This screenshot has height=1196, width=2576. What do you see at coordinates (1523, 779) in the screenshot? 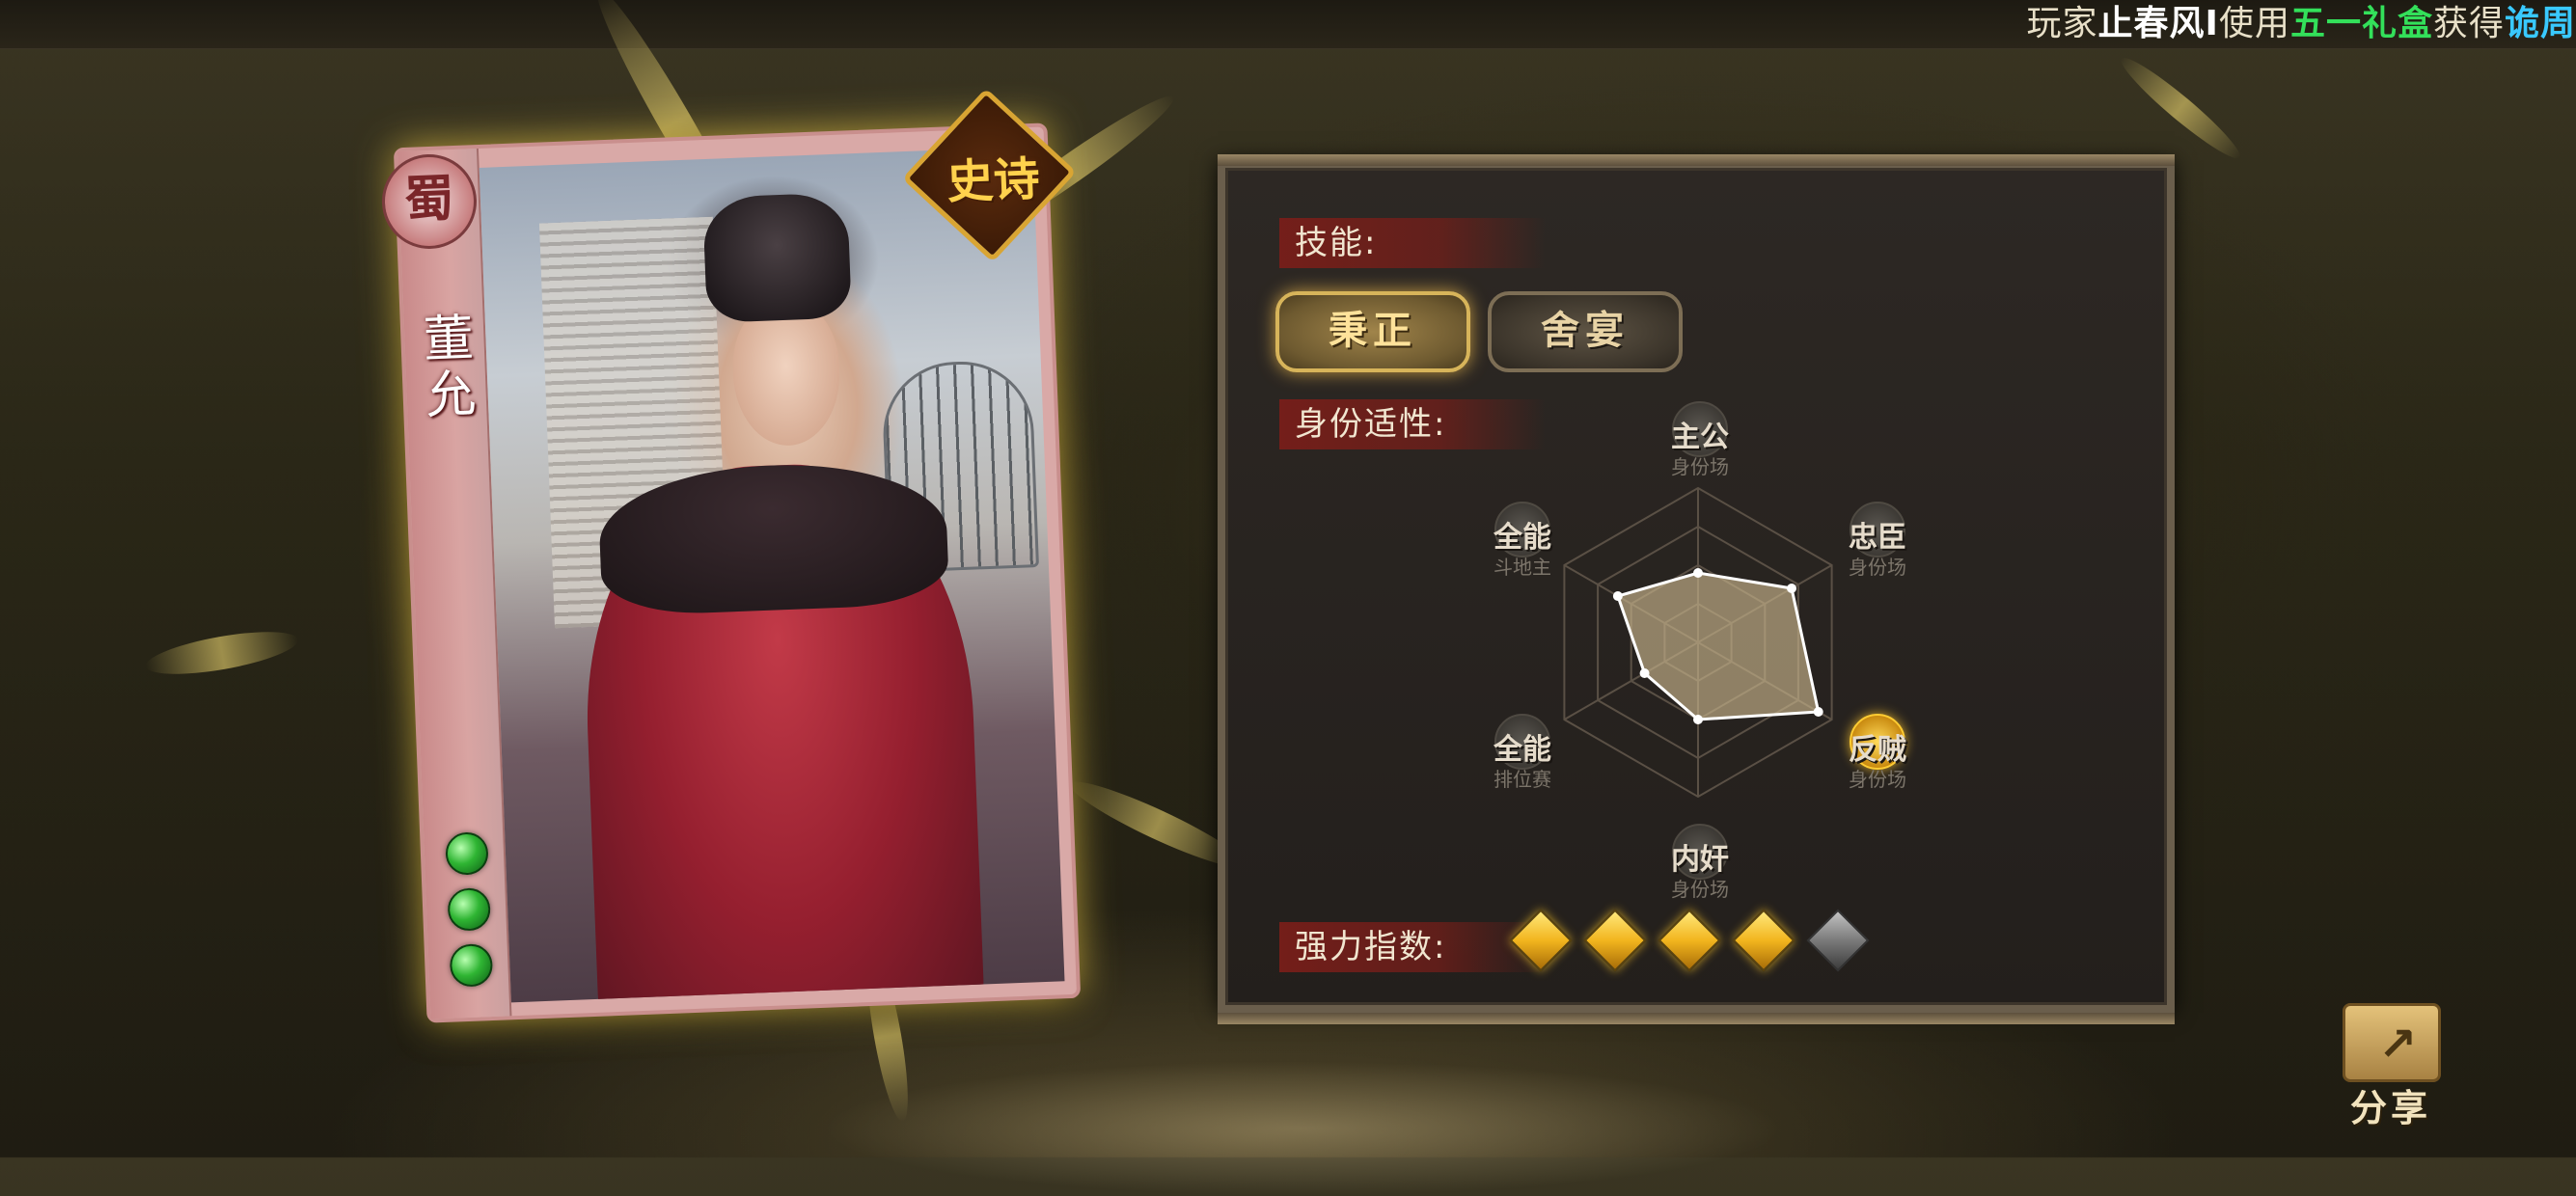
I see `role-allround-ranked-mode: 排位赛` at bounding box center [1523, 779].